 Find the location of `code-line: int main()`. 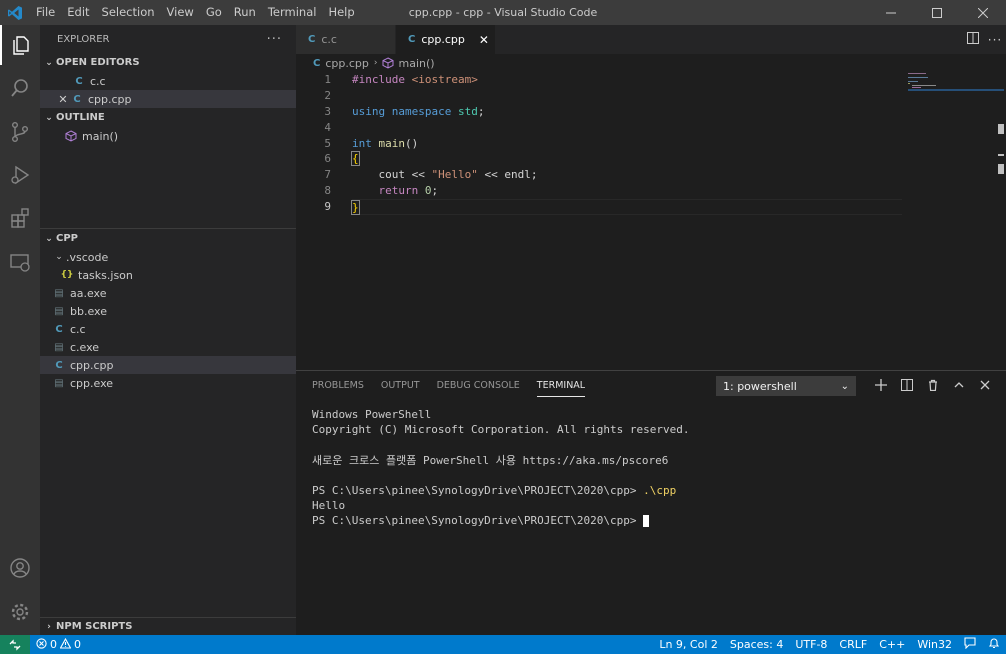

code-line: int main() is located at coordinates (627, 144).